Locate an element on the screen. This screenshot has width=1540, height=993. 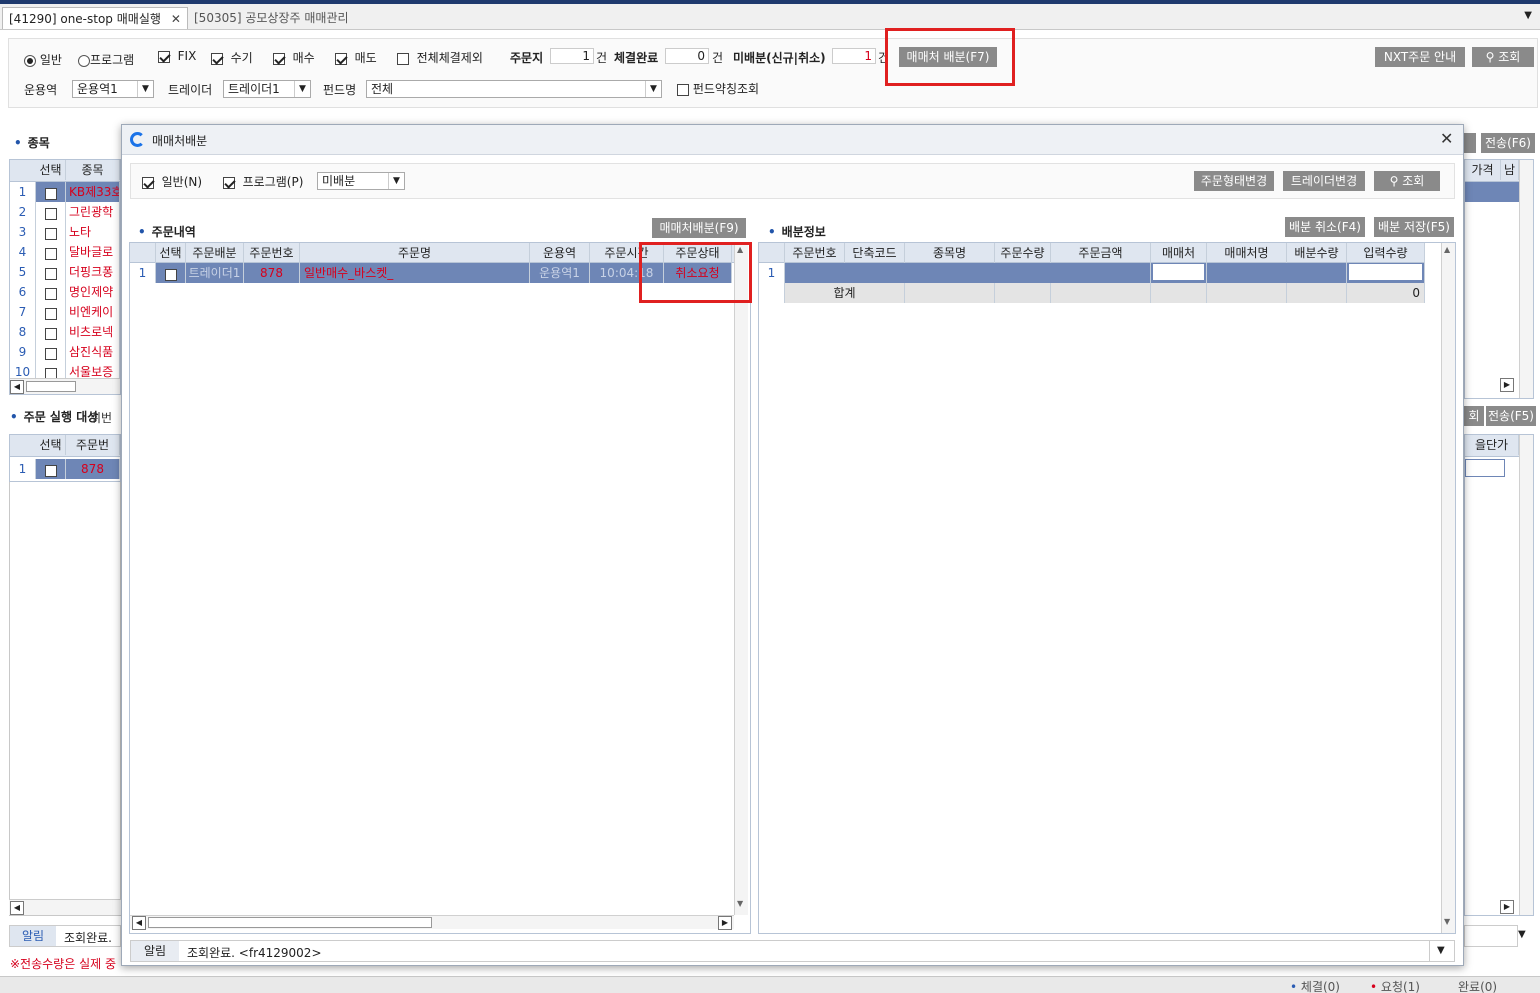
allocate-f9-button: 매매처배분(F9) is located at coordinates (699, 228).